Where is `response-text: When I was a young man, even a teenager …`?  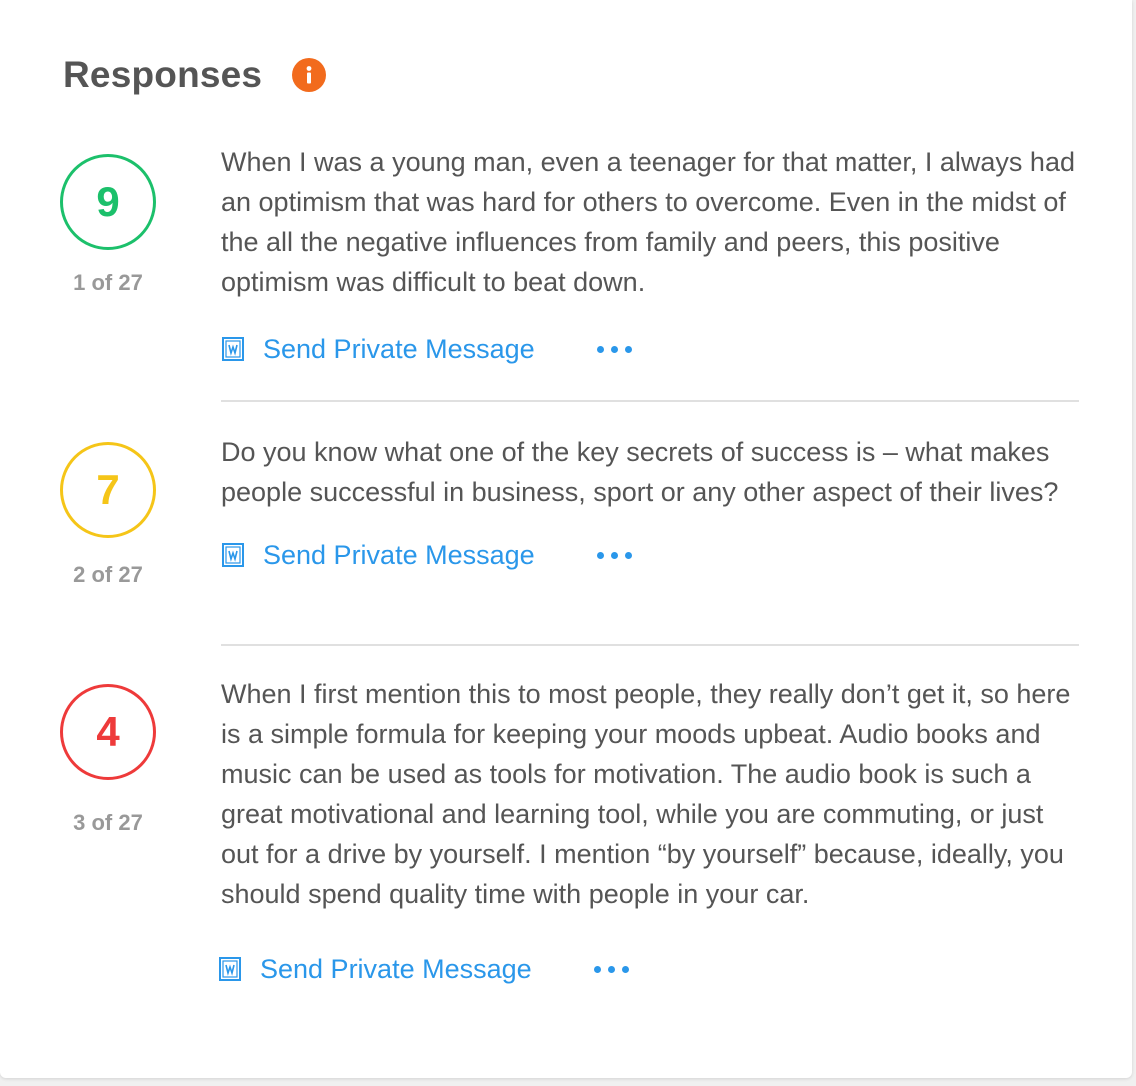
response-text: When I was a young man, even a teenager … is located at coordinates (648, 222).